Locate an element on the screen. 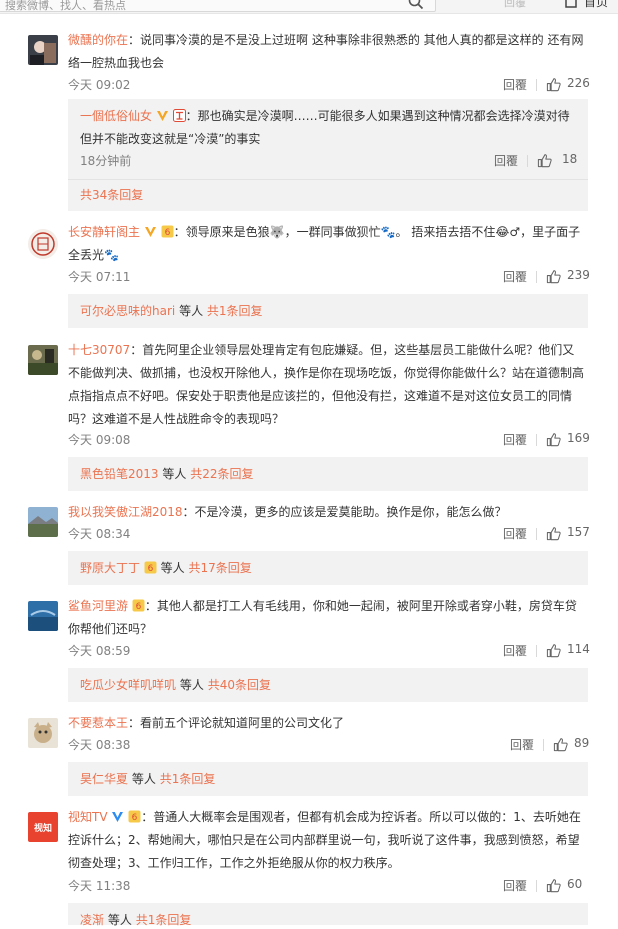 The height and width of the screenshot is (929, 618). sub-username-link: 一個低俗仙女 is located at coordinates (116, 116).